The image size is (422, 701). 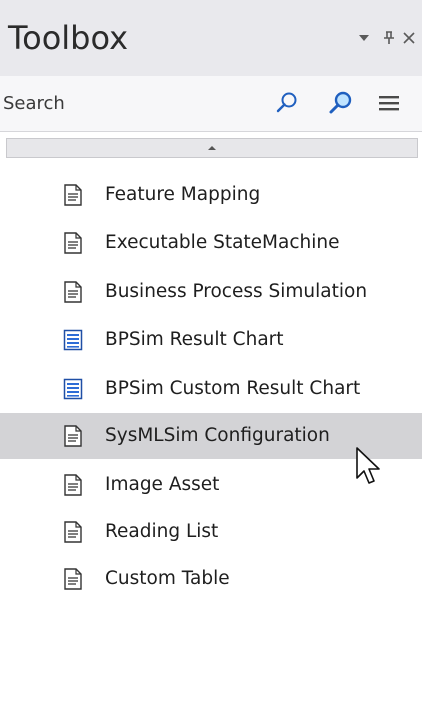 I want to click on scroll-up-button, so click(x=212, y=148).